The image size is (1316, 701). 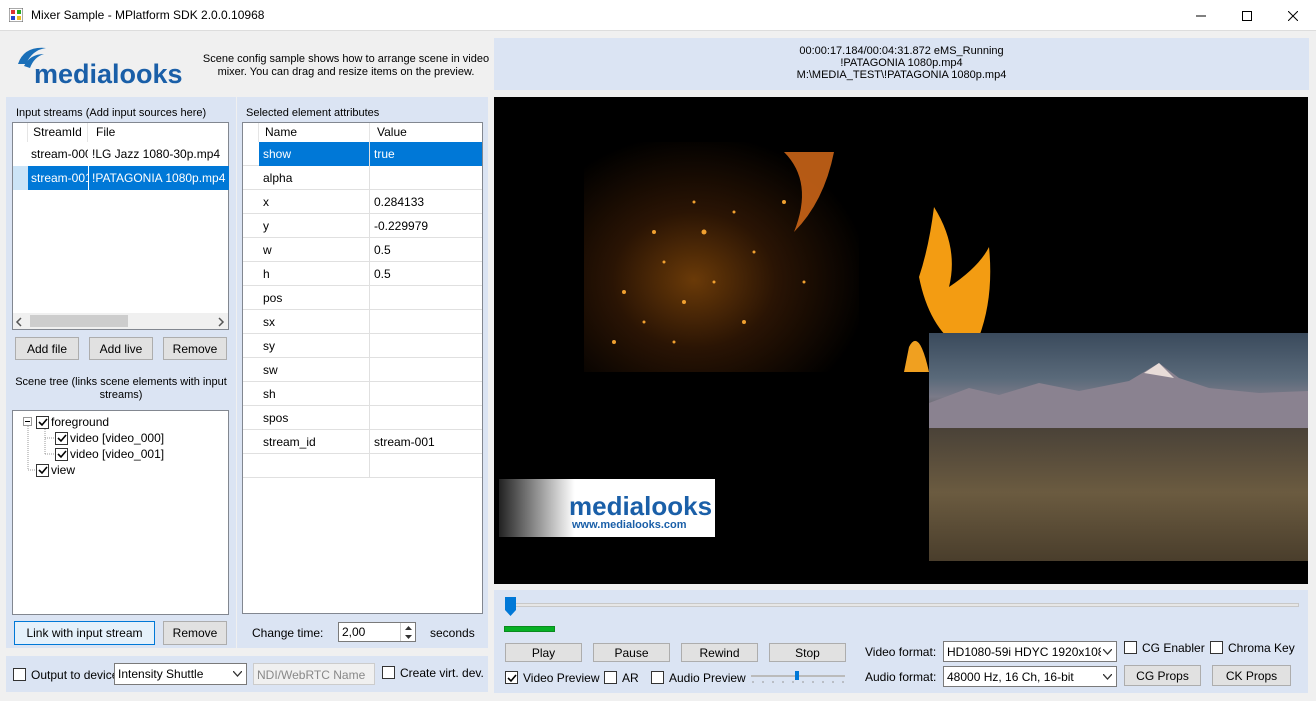 What do you see at coordinates (1251, 675) in the screenshot?
I see `ck-props-button: CK Props` at bounding box center [1251, 675].